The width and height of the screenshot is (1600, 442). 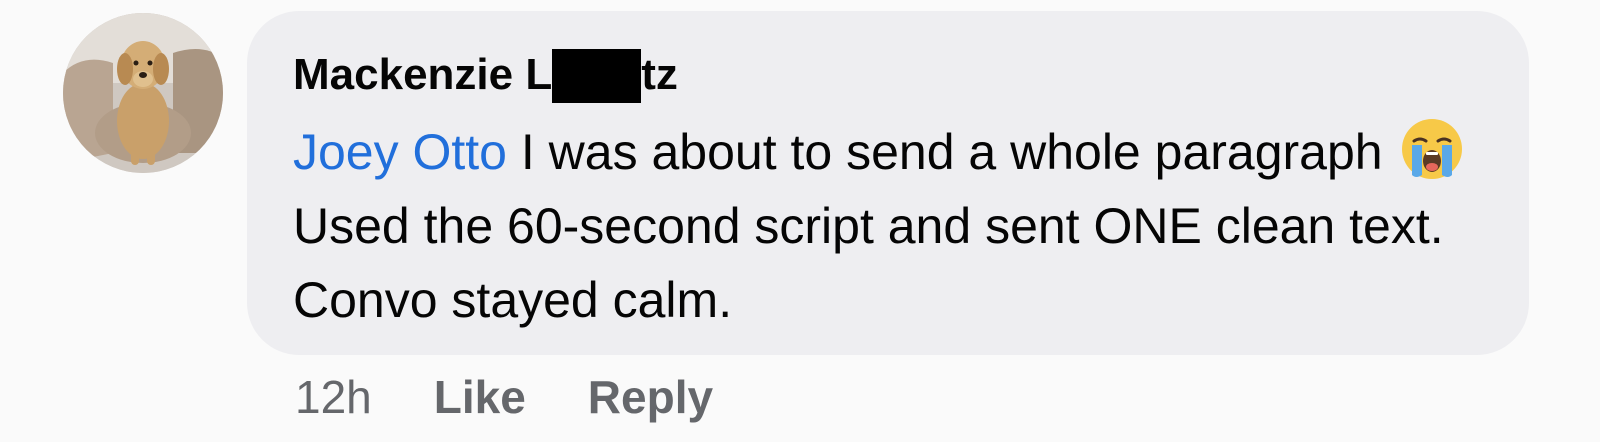 What do you see at coordinates (400, 152) in the screenshot?
I see `mention-link: Joey Otto` at bounding box center [400, 152].